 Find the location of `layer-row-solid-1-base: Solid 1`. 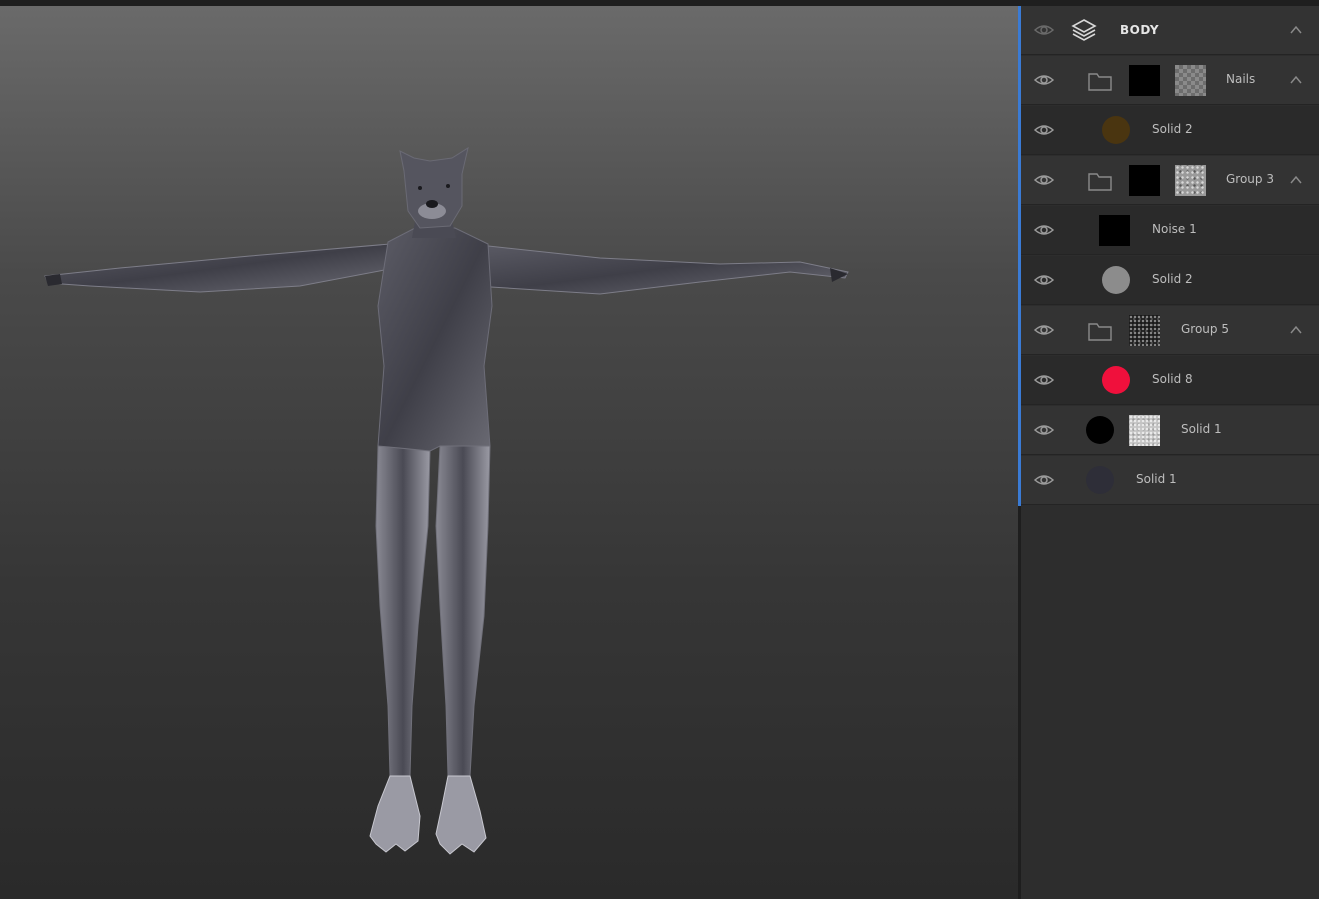

layer-row-solid-1-base: Solid 1 is located at coordinates (1170, 480).